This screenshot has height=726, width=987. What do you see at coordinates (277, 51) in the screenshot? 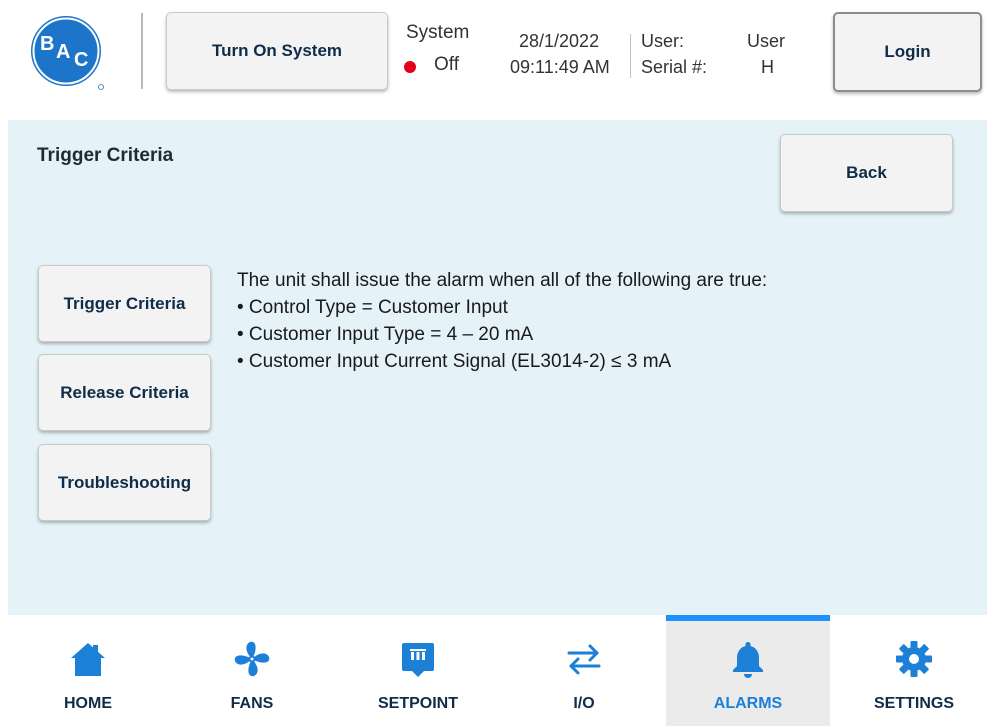
I see `turn-on-system-button: Turn On System` at bounding box center [277, 51].